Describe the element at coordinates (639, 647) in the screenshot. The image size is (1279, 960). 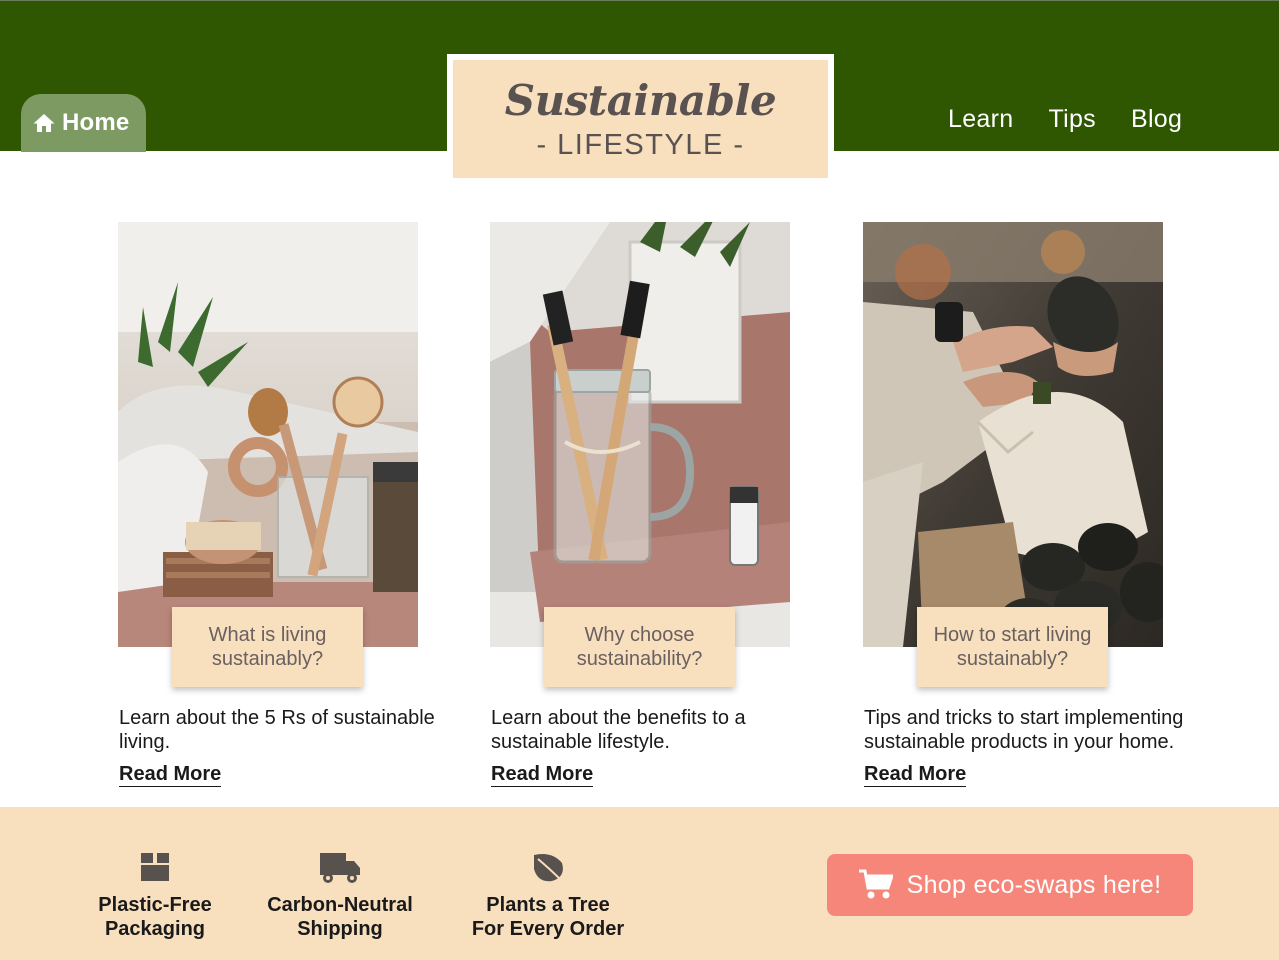
I see `card-2-caption: Why choose sustainability?` at that location.